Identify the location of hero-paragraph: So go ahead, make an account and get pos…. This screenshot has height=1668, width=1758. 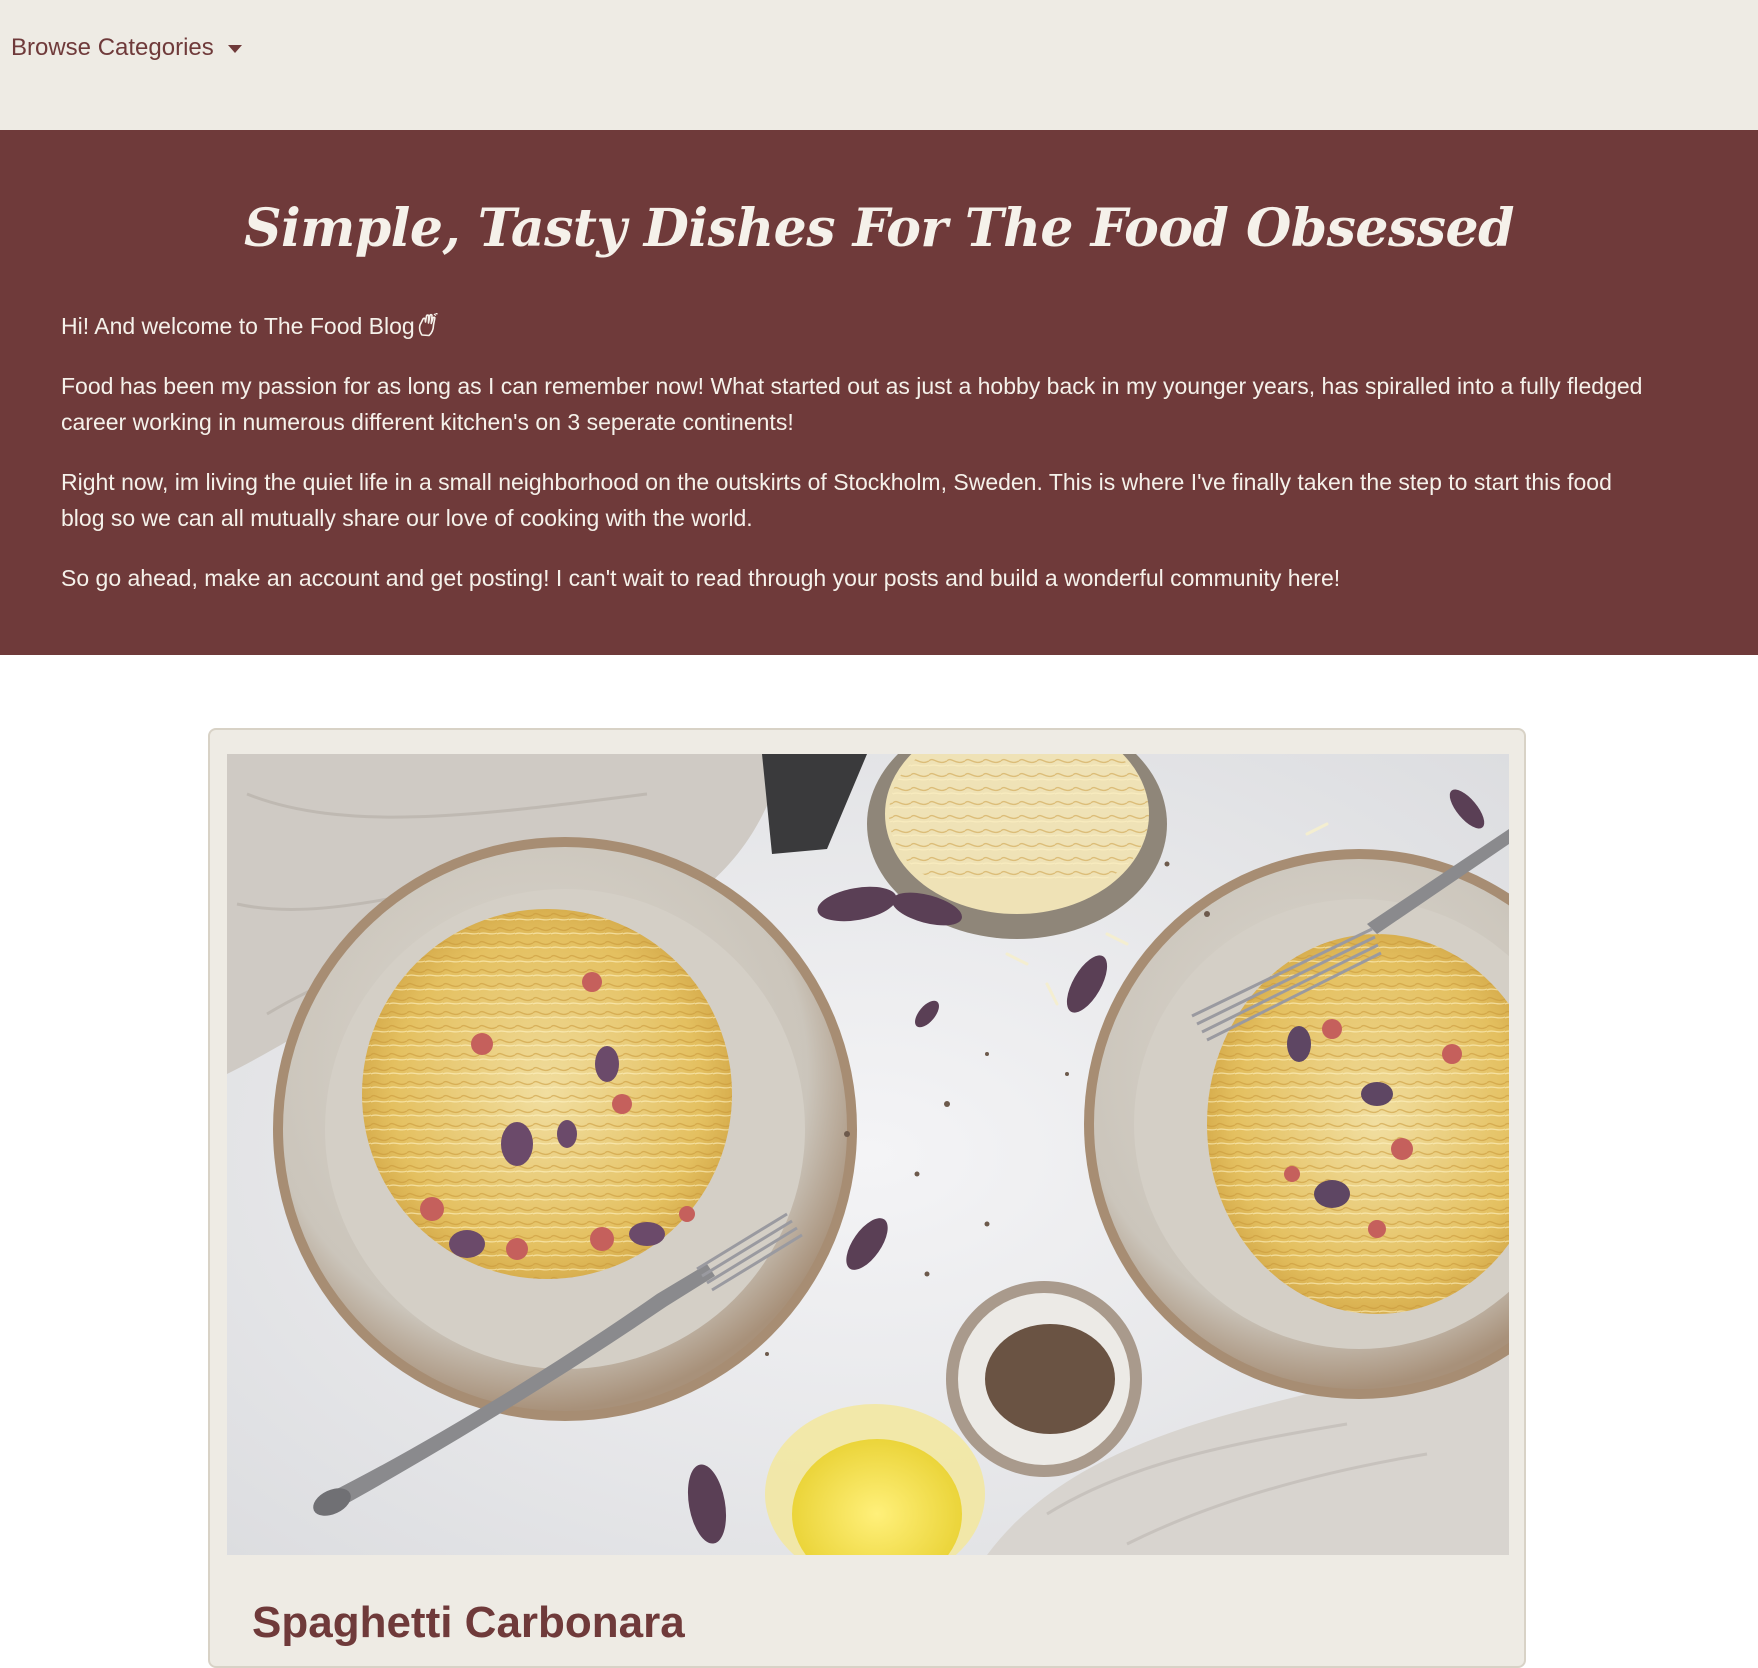
(701, 578).